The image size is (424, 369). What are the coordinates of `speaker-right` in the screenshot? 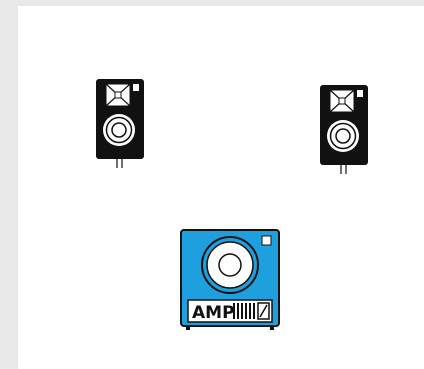 It's located at (344, 130).